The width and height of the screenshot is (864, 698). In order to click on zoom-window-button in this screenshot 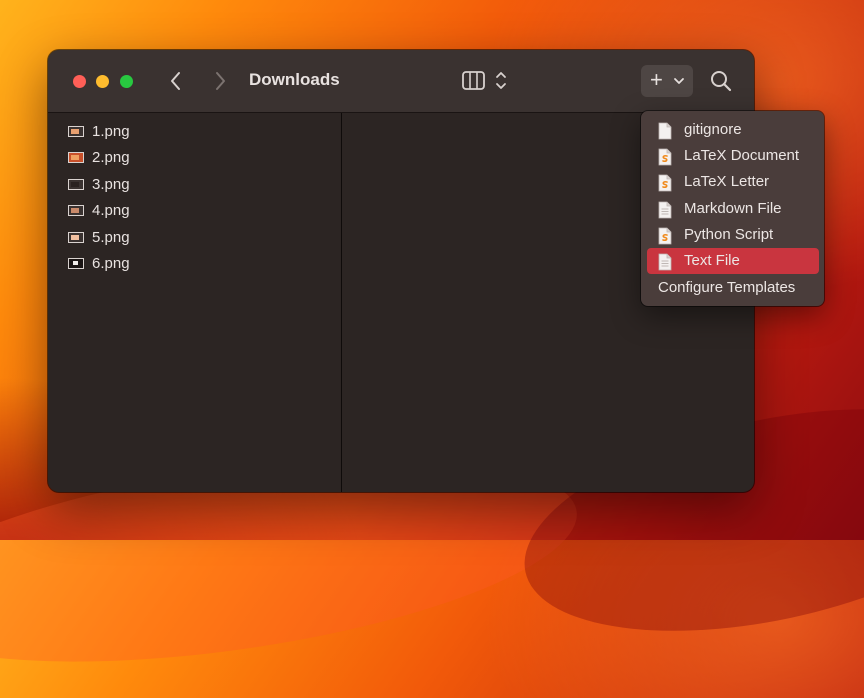, I will do `click(126, 81)`.